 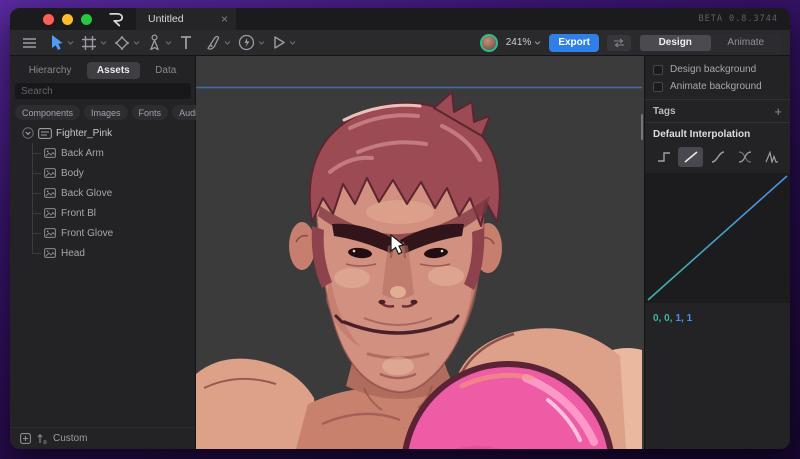 I want to click on shapes-icon, so click(x=122, y=42).